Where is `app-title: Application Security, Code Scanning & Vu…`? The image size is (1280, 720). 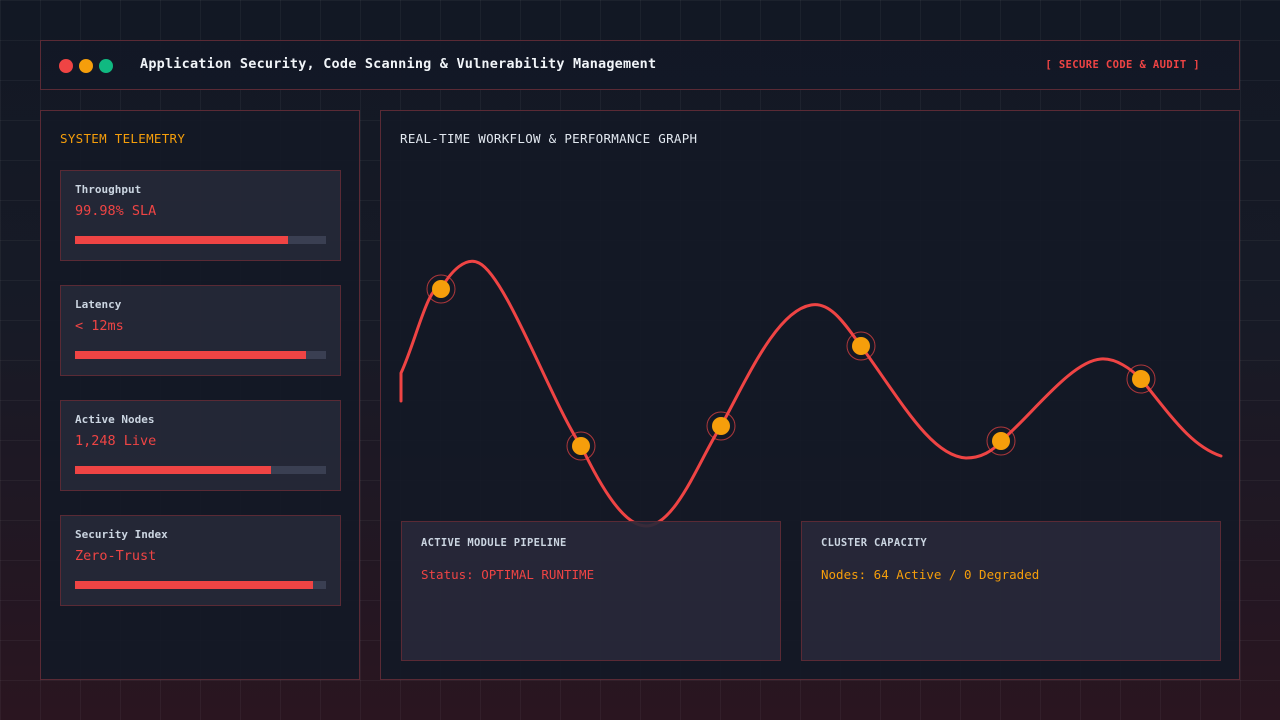
app-title: Application Security, Code Scanning & Vu… is located at coordinates (398, 64).